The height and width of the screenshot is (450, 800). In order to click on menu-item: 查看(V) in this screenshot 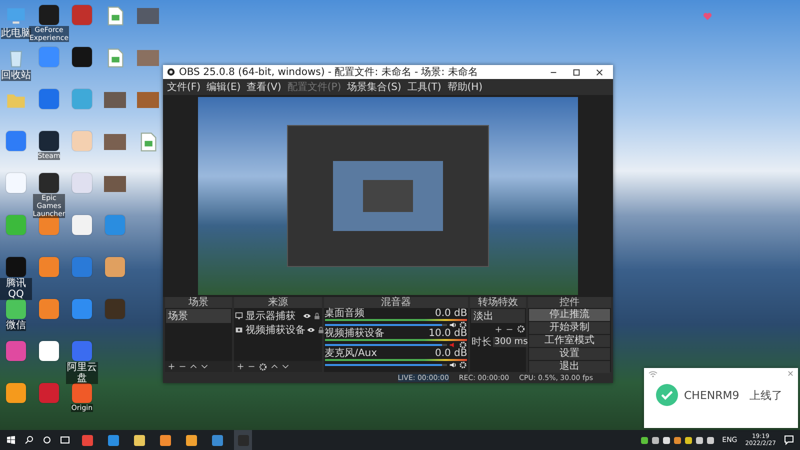, I will do `click(264, 87)`.